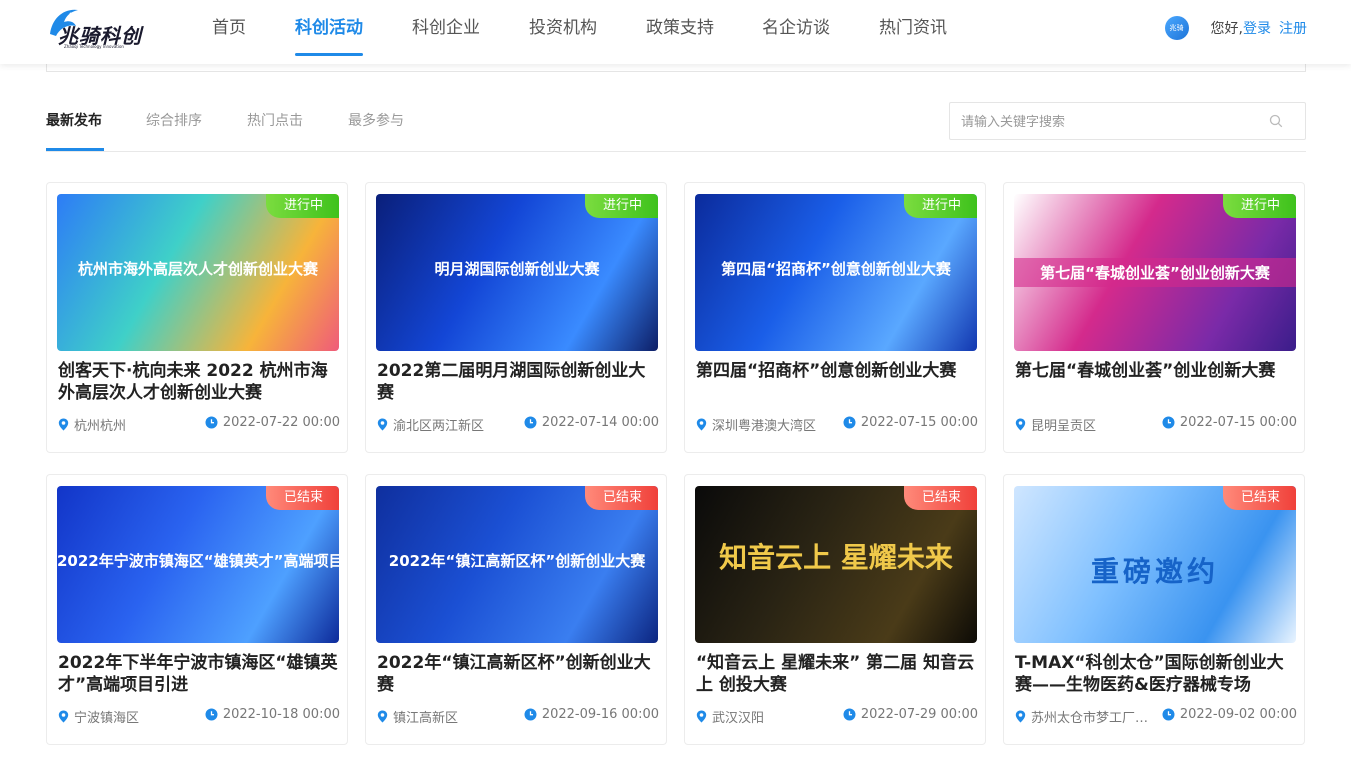 This screenshot has width=1351, height=763. What do you see at coordinates (430, 424) in the screenshot?
I see `activity-location: 渝北区两江新区` at bounding box center [430, 424].